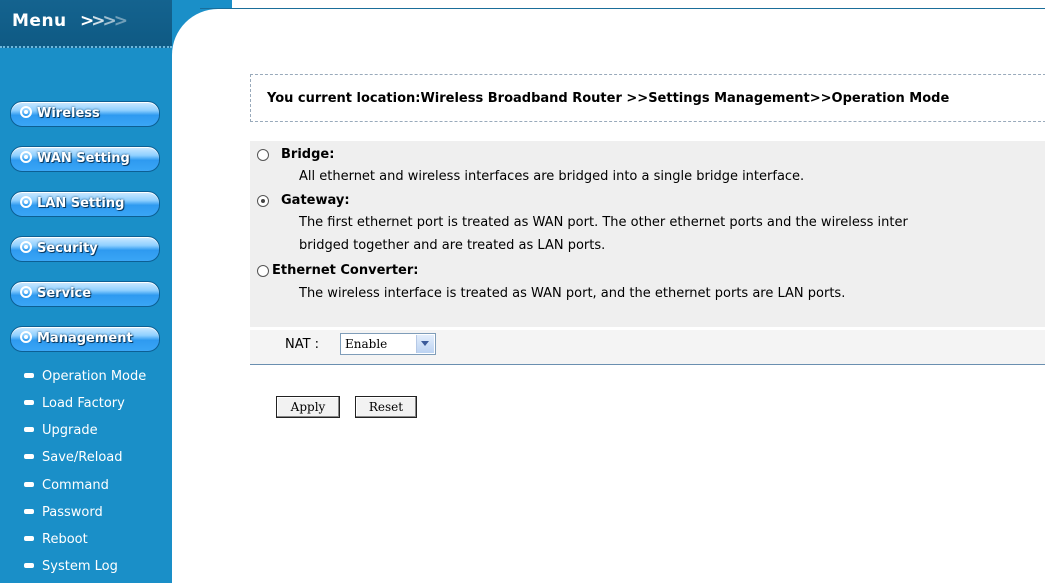  What do you see at coordinates (263, 155) in the screenshot?
I see `bridge-radio` at bounding box center [263, 155].